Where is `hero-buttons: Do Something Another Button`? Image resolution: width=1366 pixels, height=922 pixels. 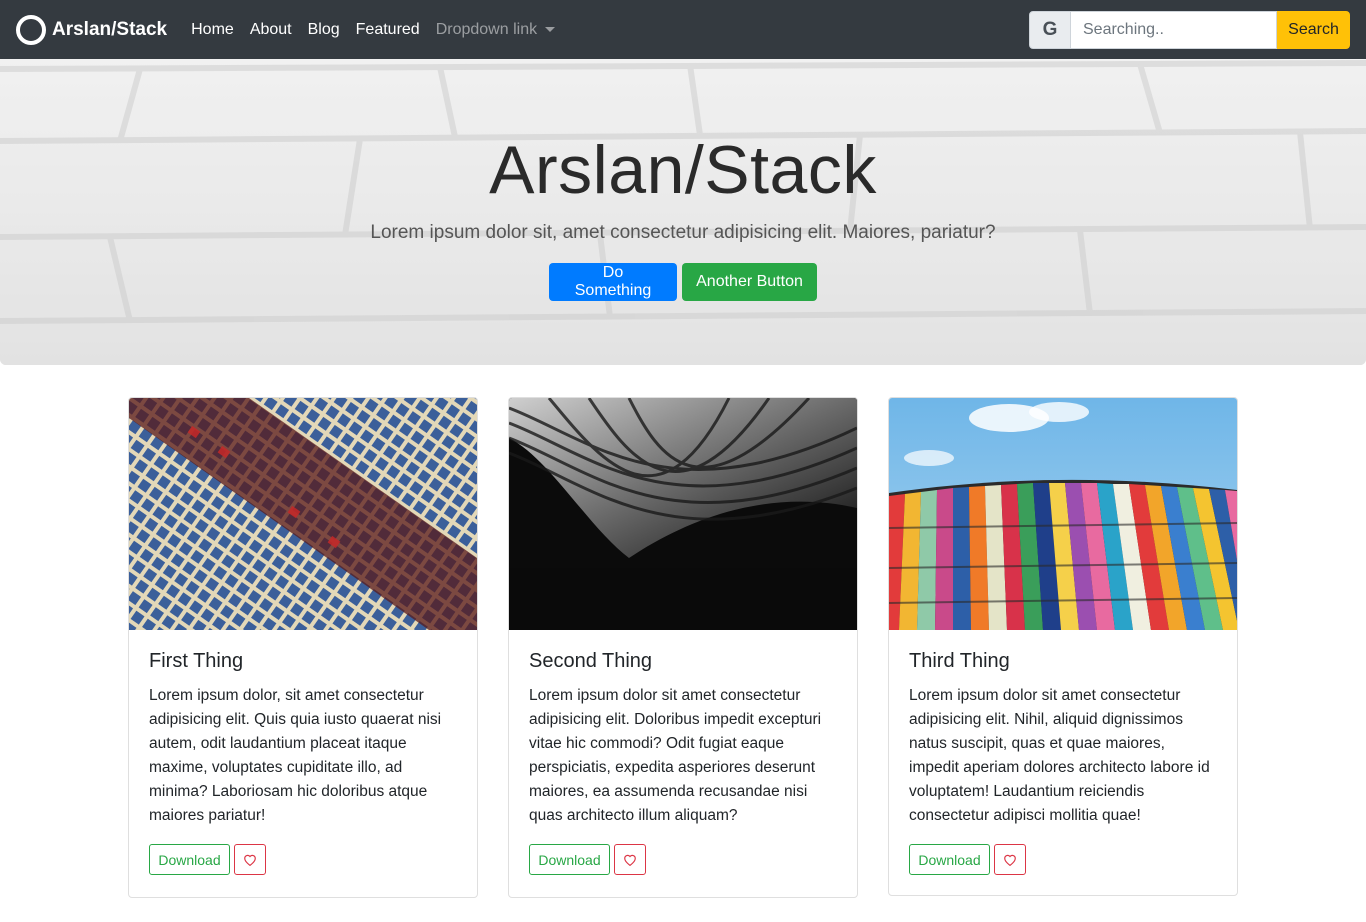 hero-buttons: Do Something Another Button is located at coordinates (683, 282).